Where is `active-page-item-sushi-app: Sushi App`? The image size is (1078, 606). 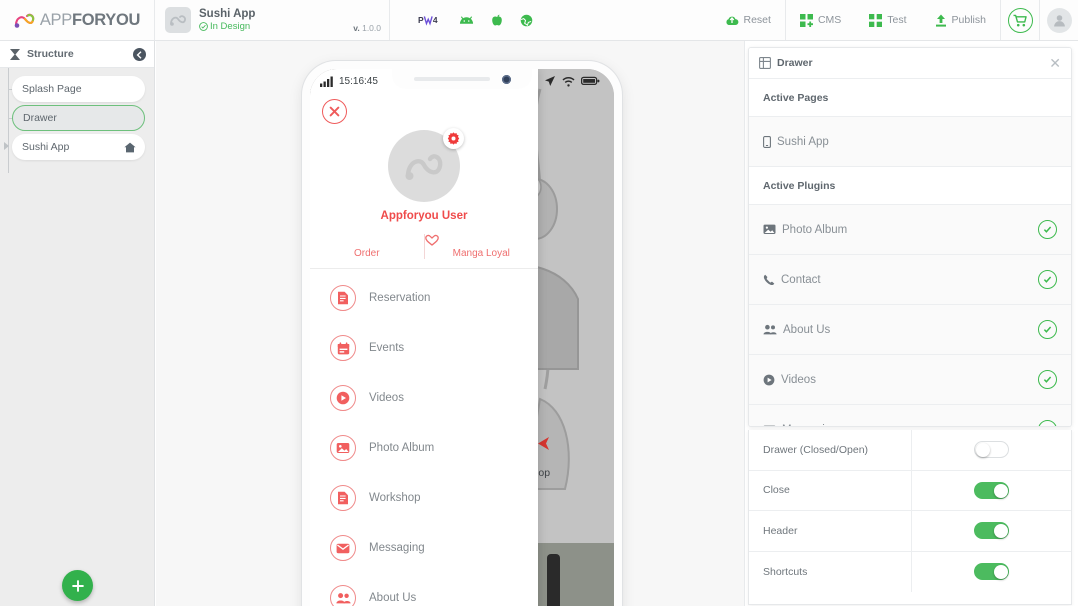 active-page-item-sushi-app: Sushi App is located at coordinates (910, 142).